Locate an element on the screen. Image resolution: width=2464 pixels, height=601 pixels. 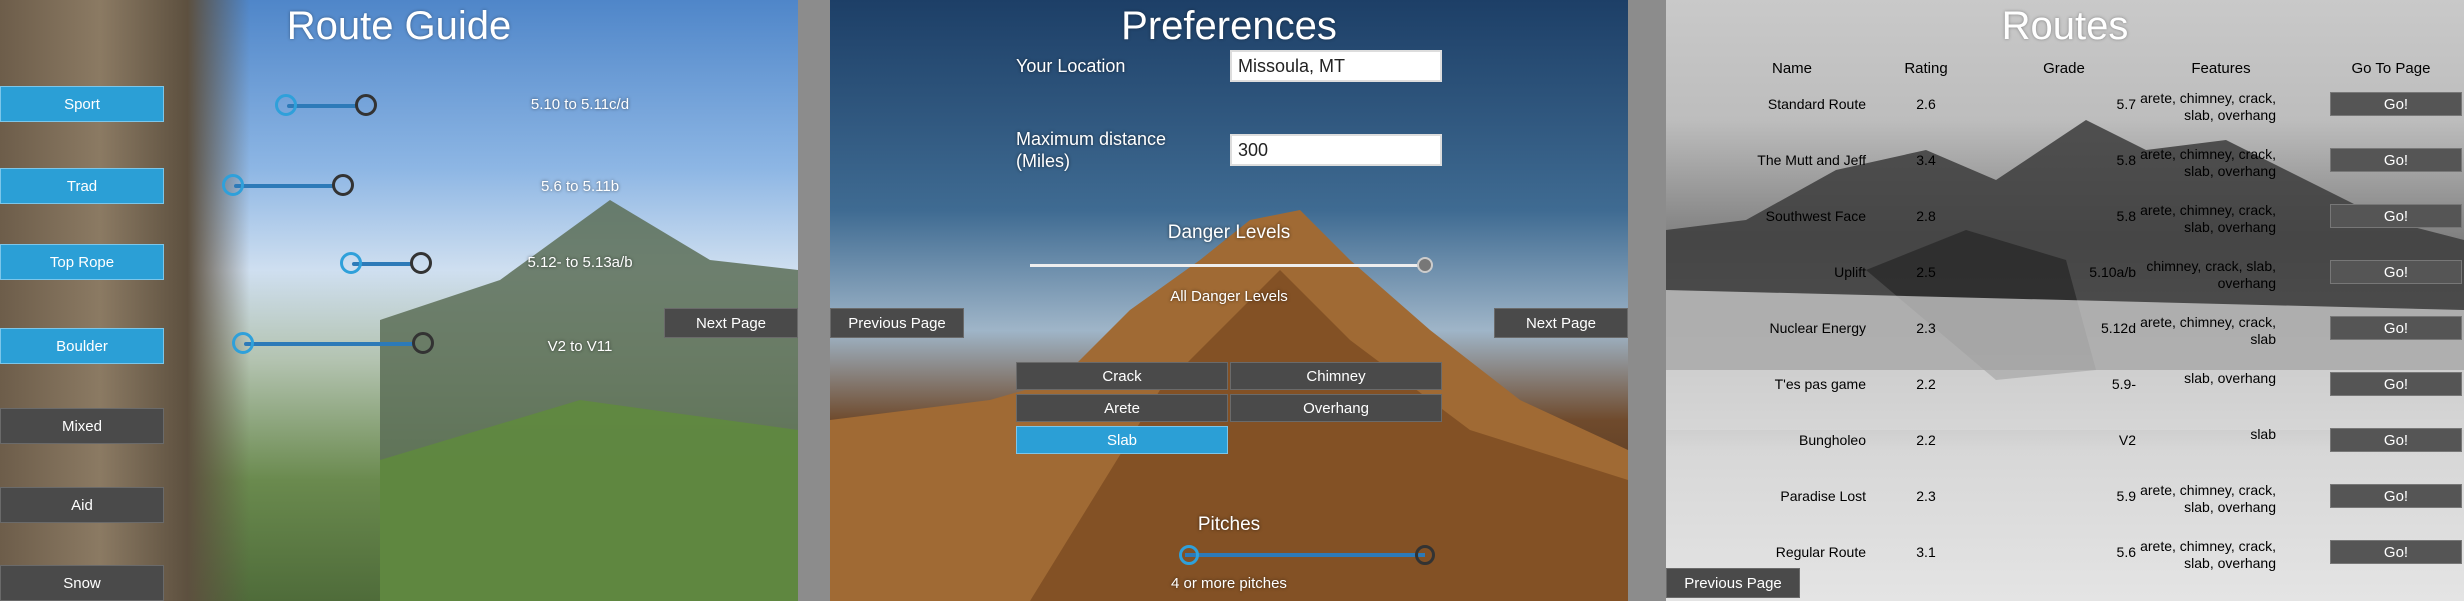
route-features: arete, chimney, crack, slab is located at coordinates (2208, 330).